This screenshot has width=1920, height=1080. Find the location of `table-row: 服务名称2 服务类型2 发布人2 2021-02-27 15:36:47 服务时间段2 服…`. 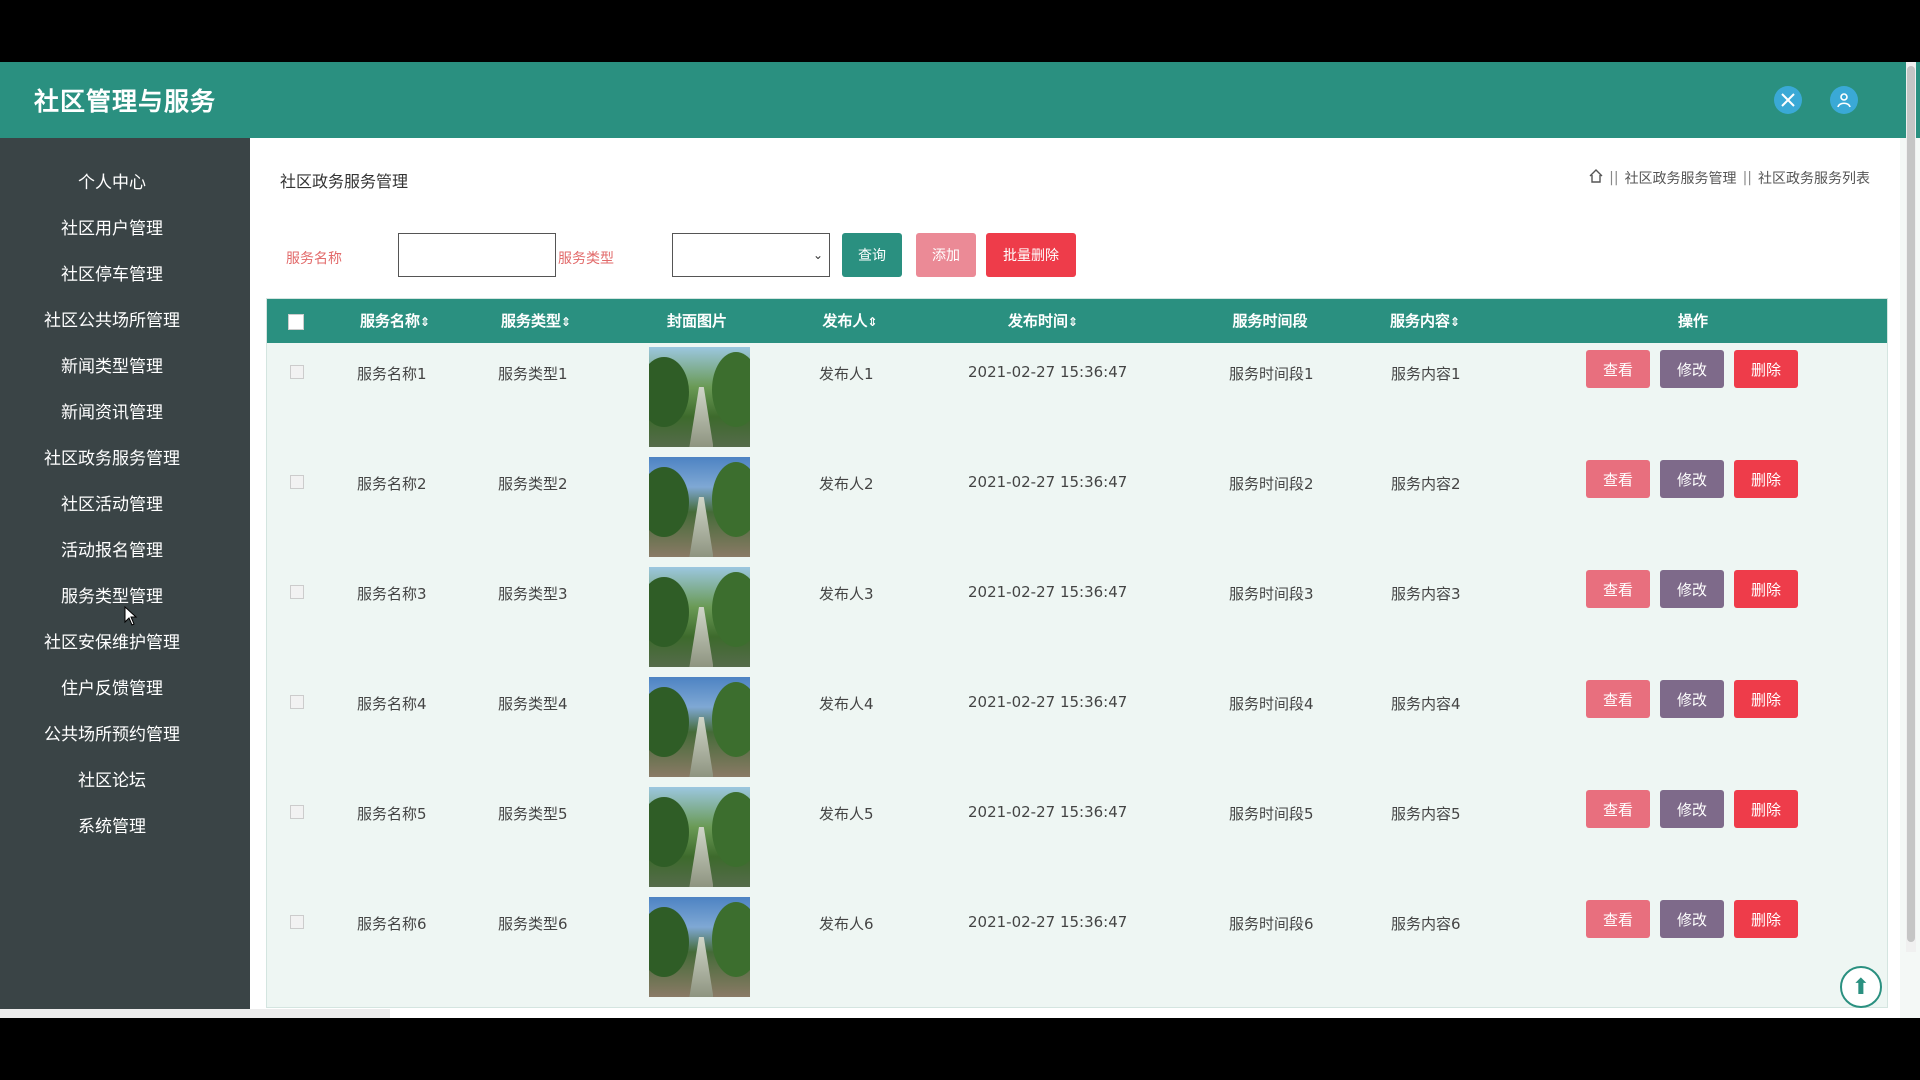

table-row: 服务名称2 服务类型2 发布人2 2021-02-27 15:36:47 服务时间段2 服… is located at coordinates (1077, 508).